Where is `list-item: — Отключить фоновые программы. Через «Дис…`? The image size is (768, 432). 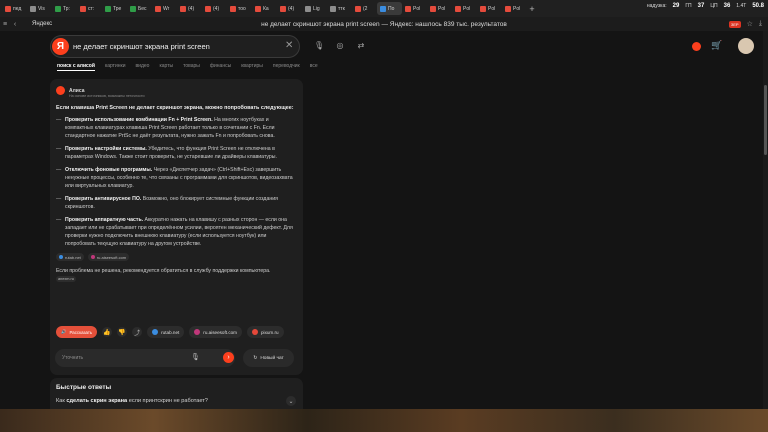 list-item: — Отключить фоновые программы. Через «Дис… is located at coordinates (175, 178).